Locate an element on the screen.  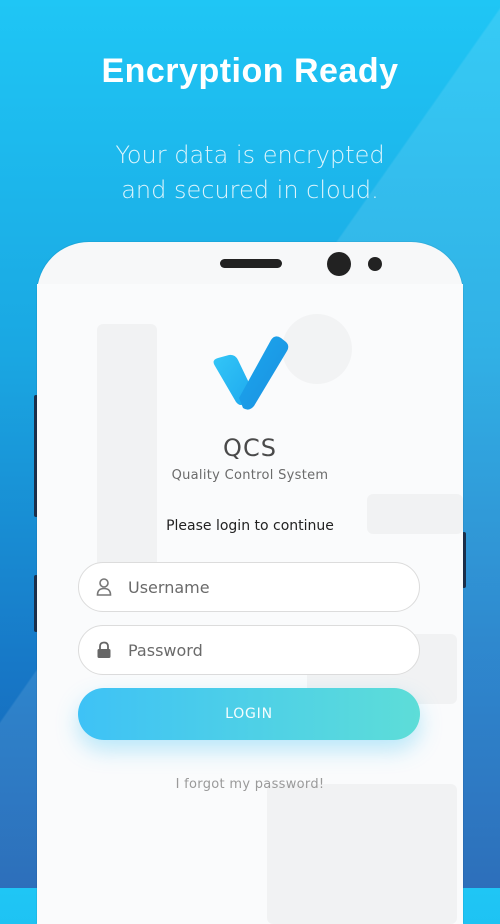
phone-camera is located at coordinates (339, 264).